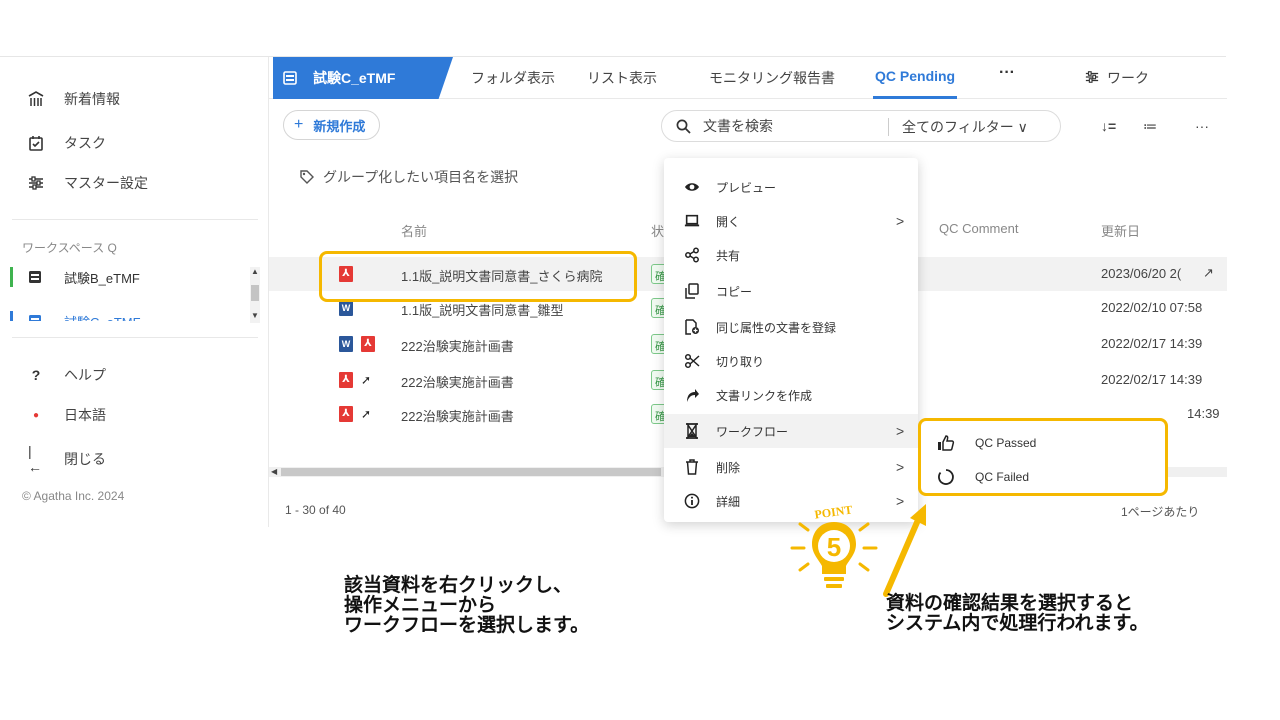 The image size is (1280, 720). I want to click on menu-item-label: QC Passed, so click(1006, 443).